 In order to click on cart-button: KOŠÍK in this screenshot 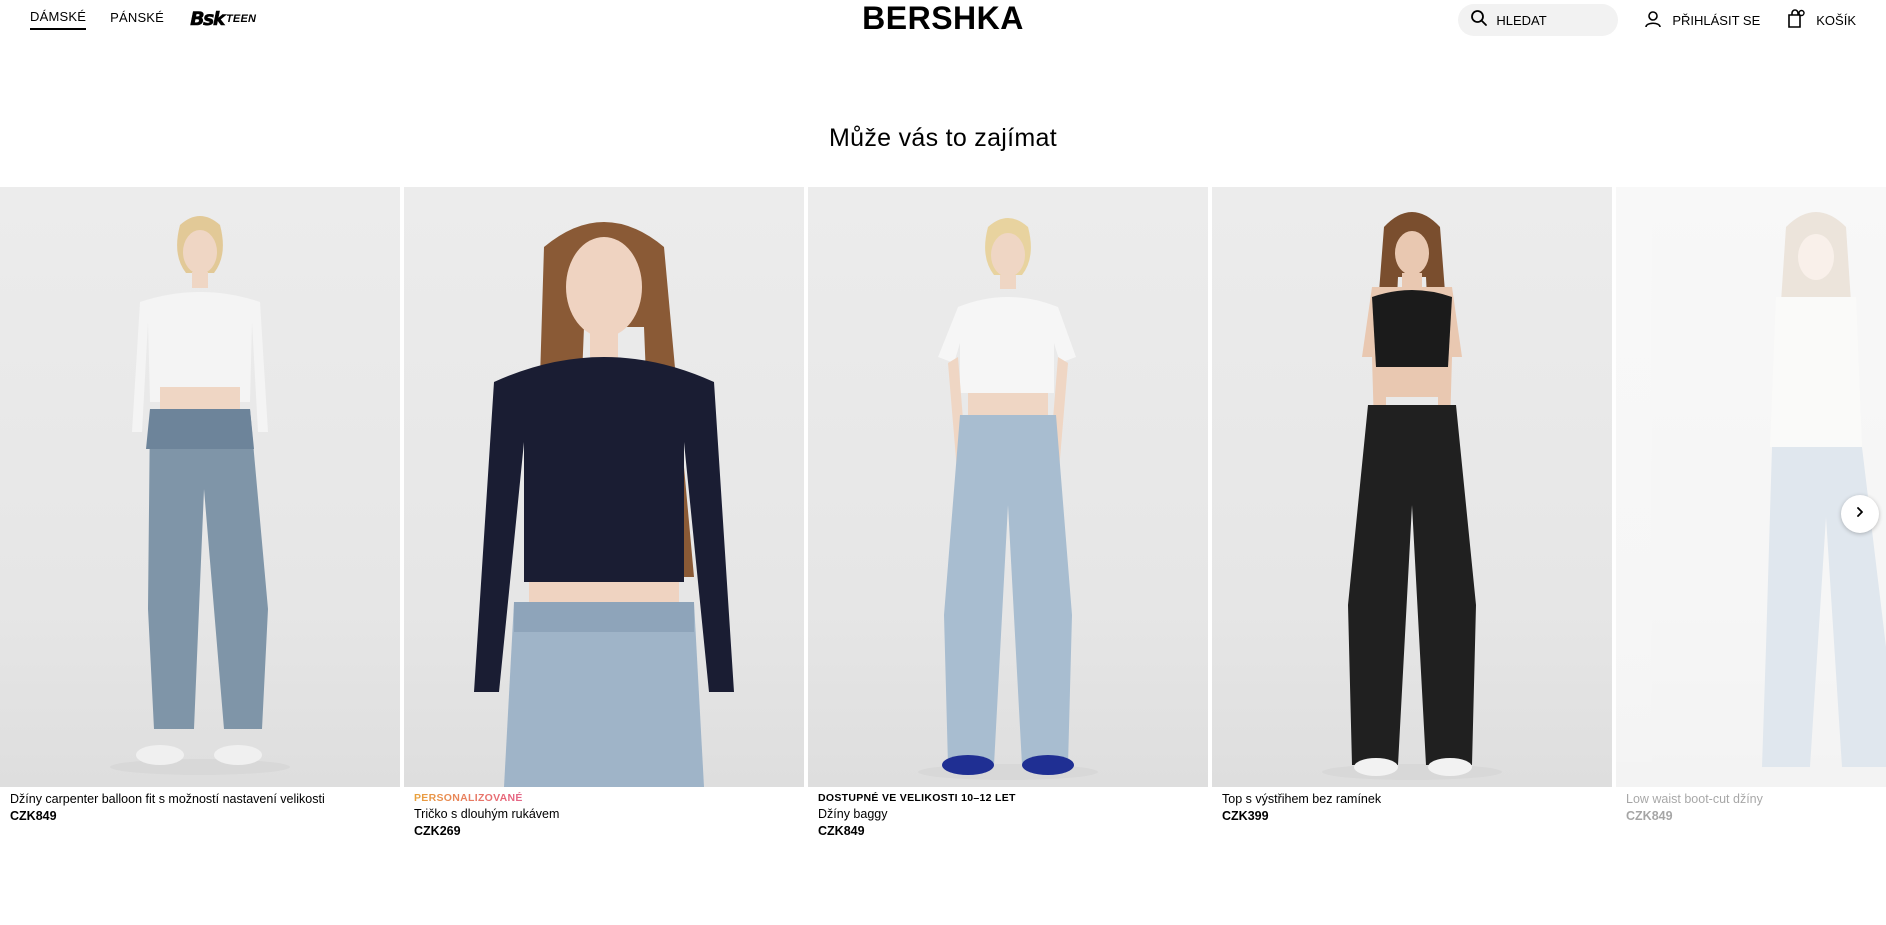, I will do `click(1821, 20)`.